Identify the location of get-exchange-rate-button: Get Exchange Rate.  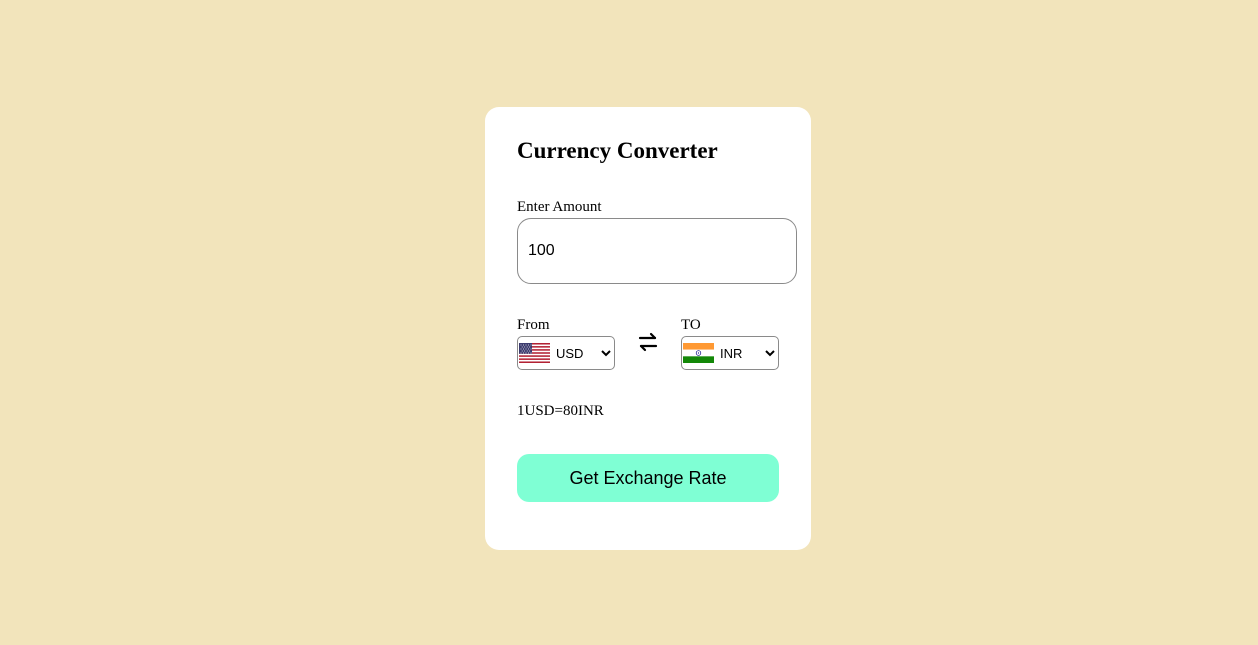
(648, 478).